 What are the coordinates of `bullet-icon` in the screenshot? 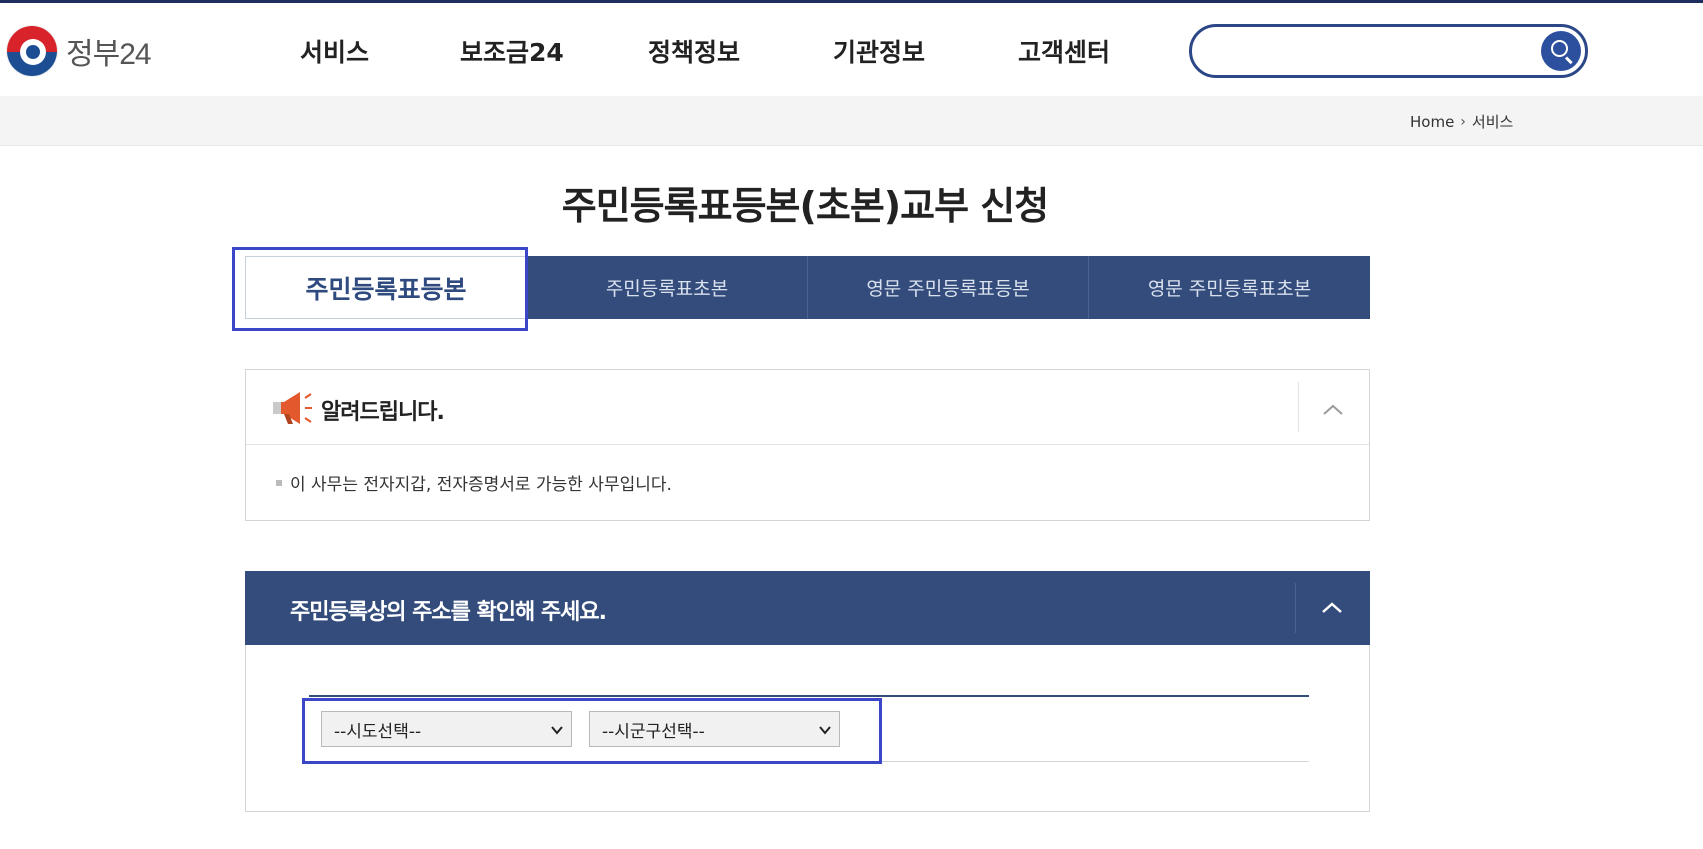 It's located at (279, 482).